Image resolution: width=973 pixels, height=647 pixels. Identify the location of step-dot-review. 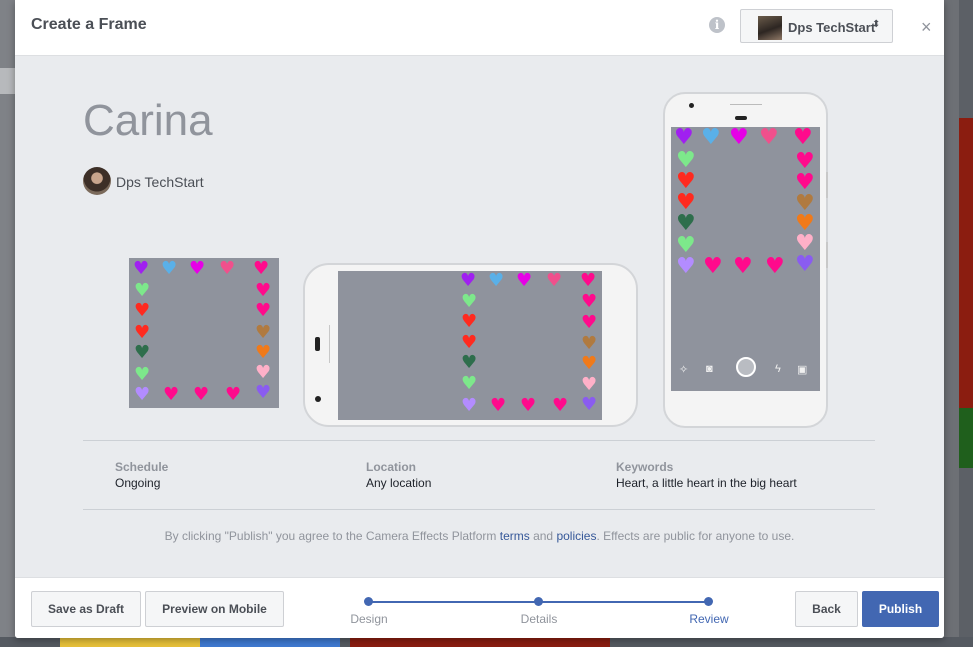
(708, 601).